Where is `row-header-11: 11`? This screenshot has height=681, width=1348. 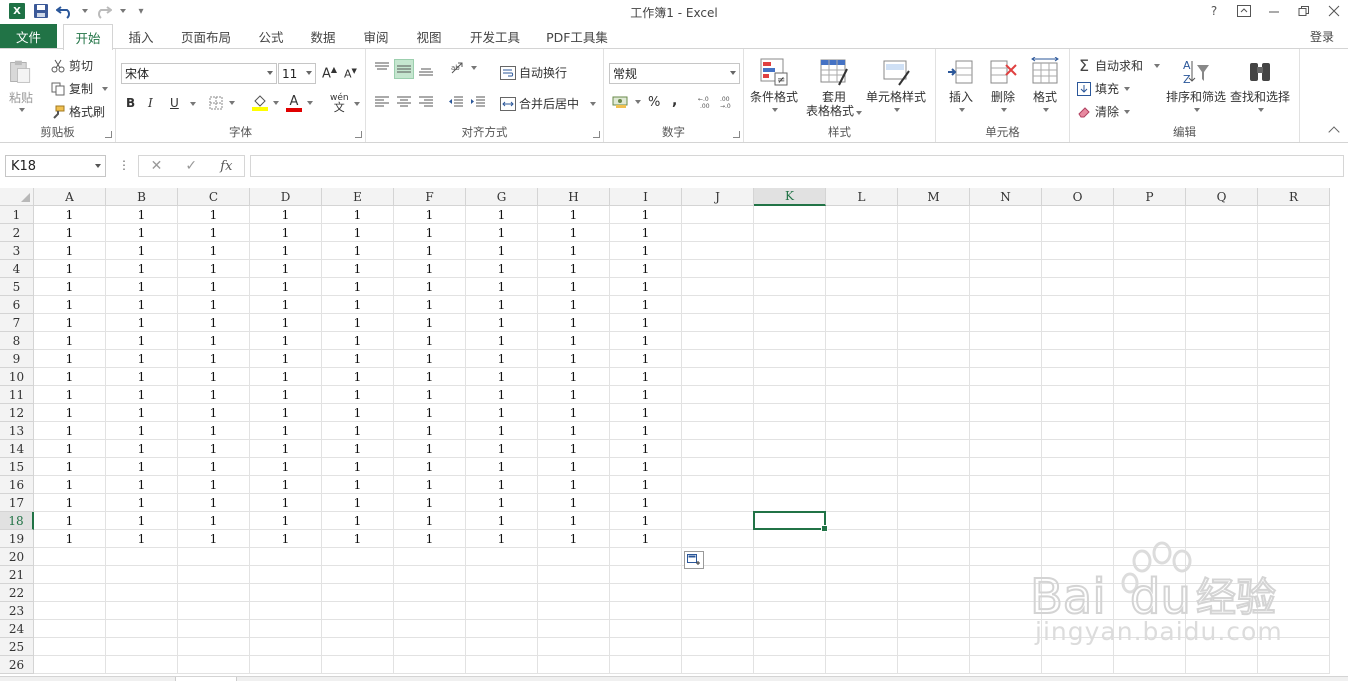
row-header-11: 11 is located at coordinates (17, 395).